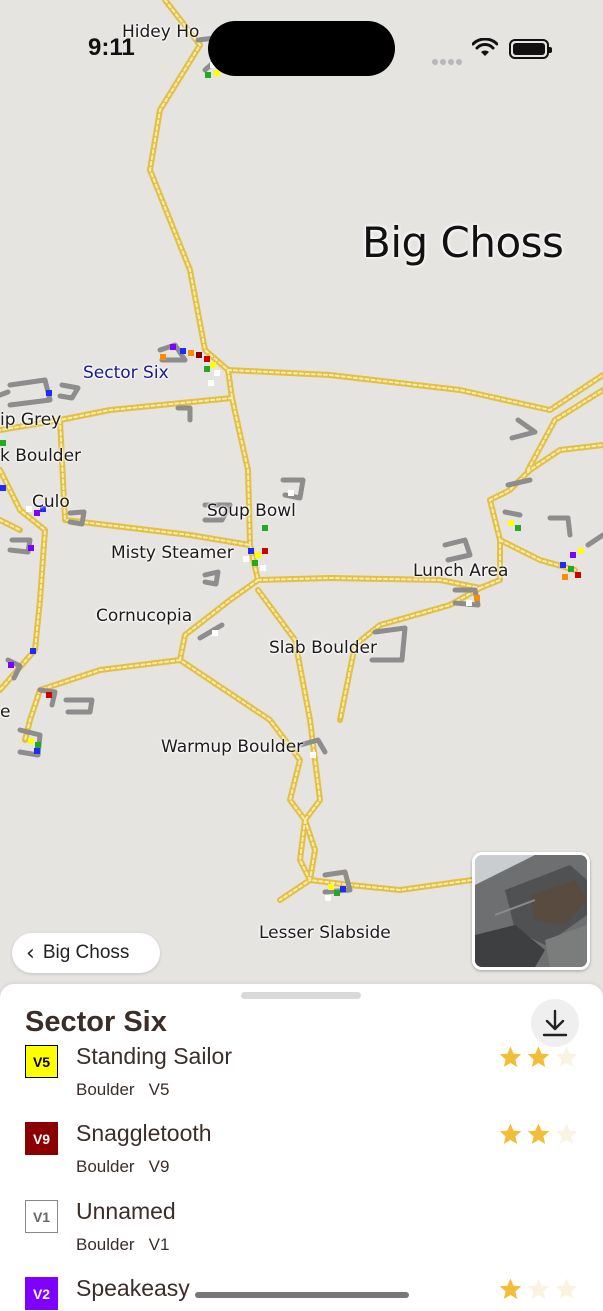 The width and height of the screenshot is (603, 1311). I want to click on route-meta: Boulder V1, so click(122, 1245).